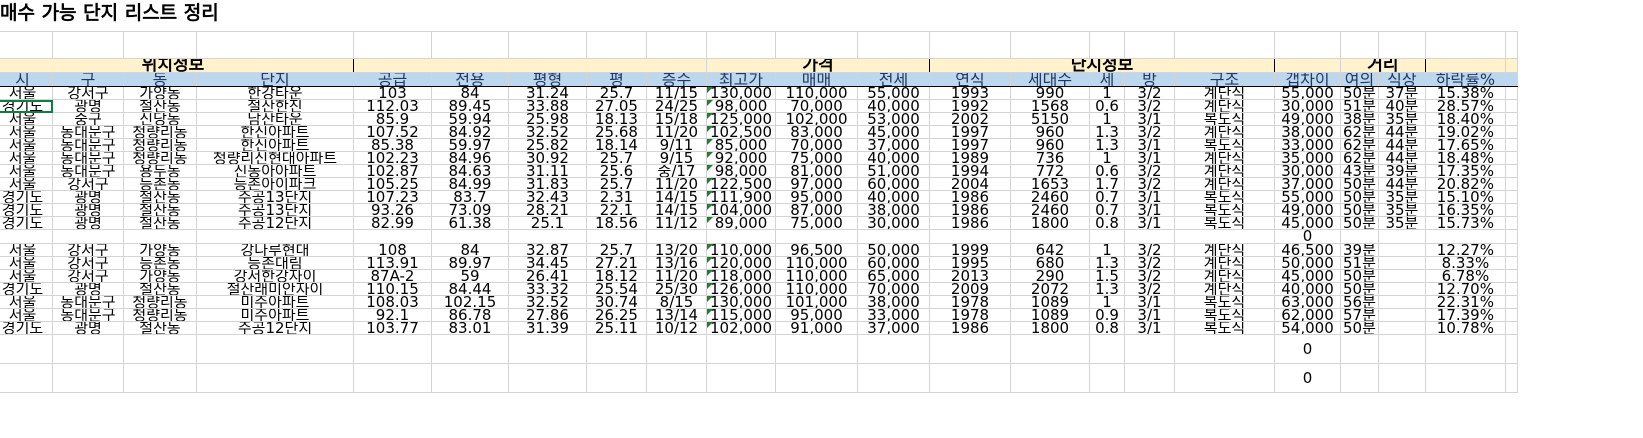  What do you see at coordinates (816, 79) in the screenshot?
I see `column-header-sale-price: 매매` at bounding box center [816, 79].